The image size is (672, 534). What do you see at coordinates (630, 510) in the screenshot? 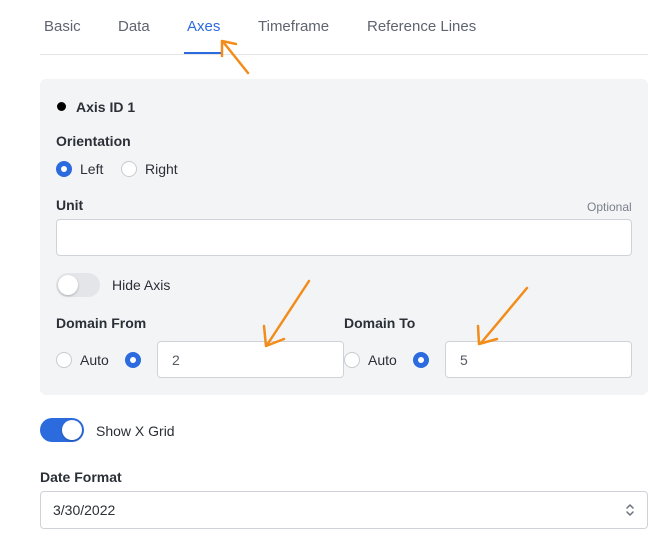
I see `chevron-up-down-icon` at bounding box center [630, 510].